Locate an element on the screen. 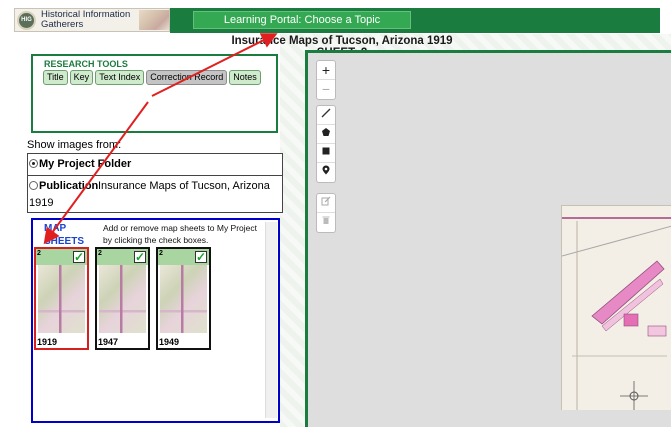  thumb-year: 1947 is located at coordinates (108, 342).